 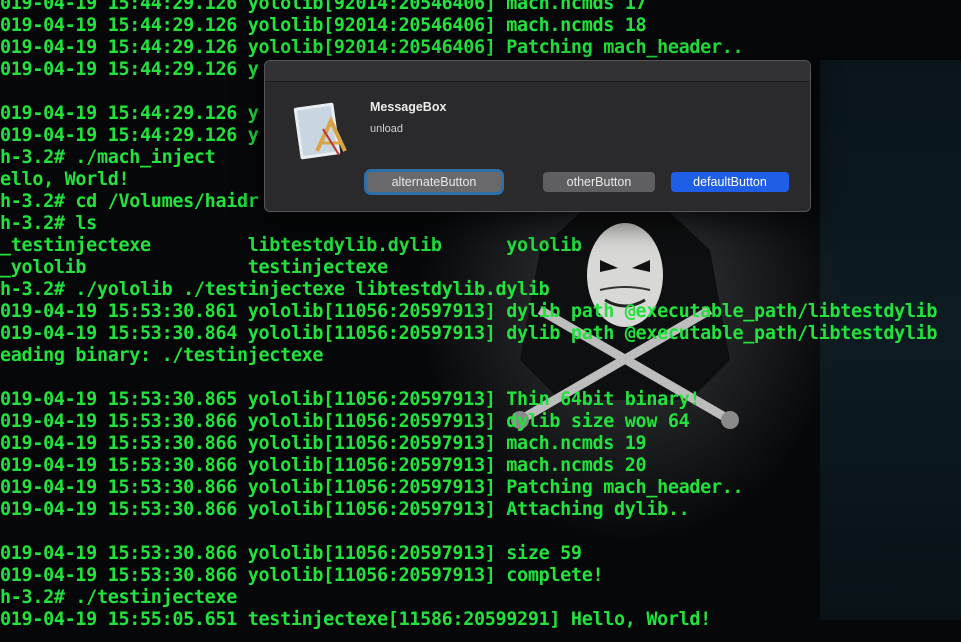 What do you see at coordinates (162, 355) in the screenshot?
I see `terminal-line: eading binary: ./testinjectexe` at bounding box center [162, 355].